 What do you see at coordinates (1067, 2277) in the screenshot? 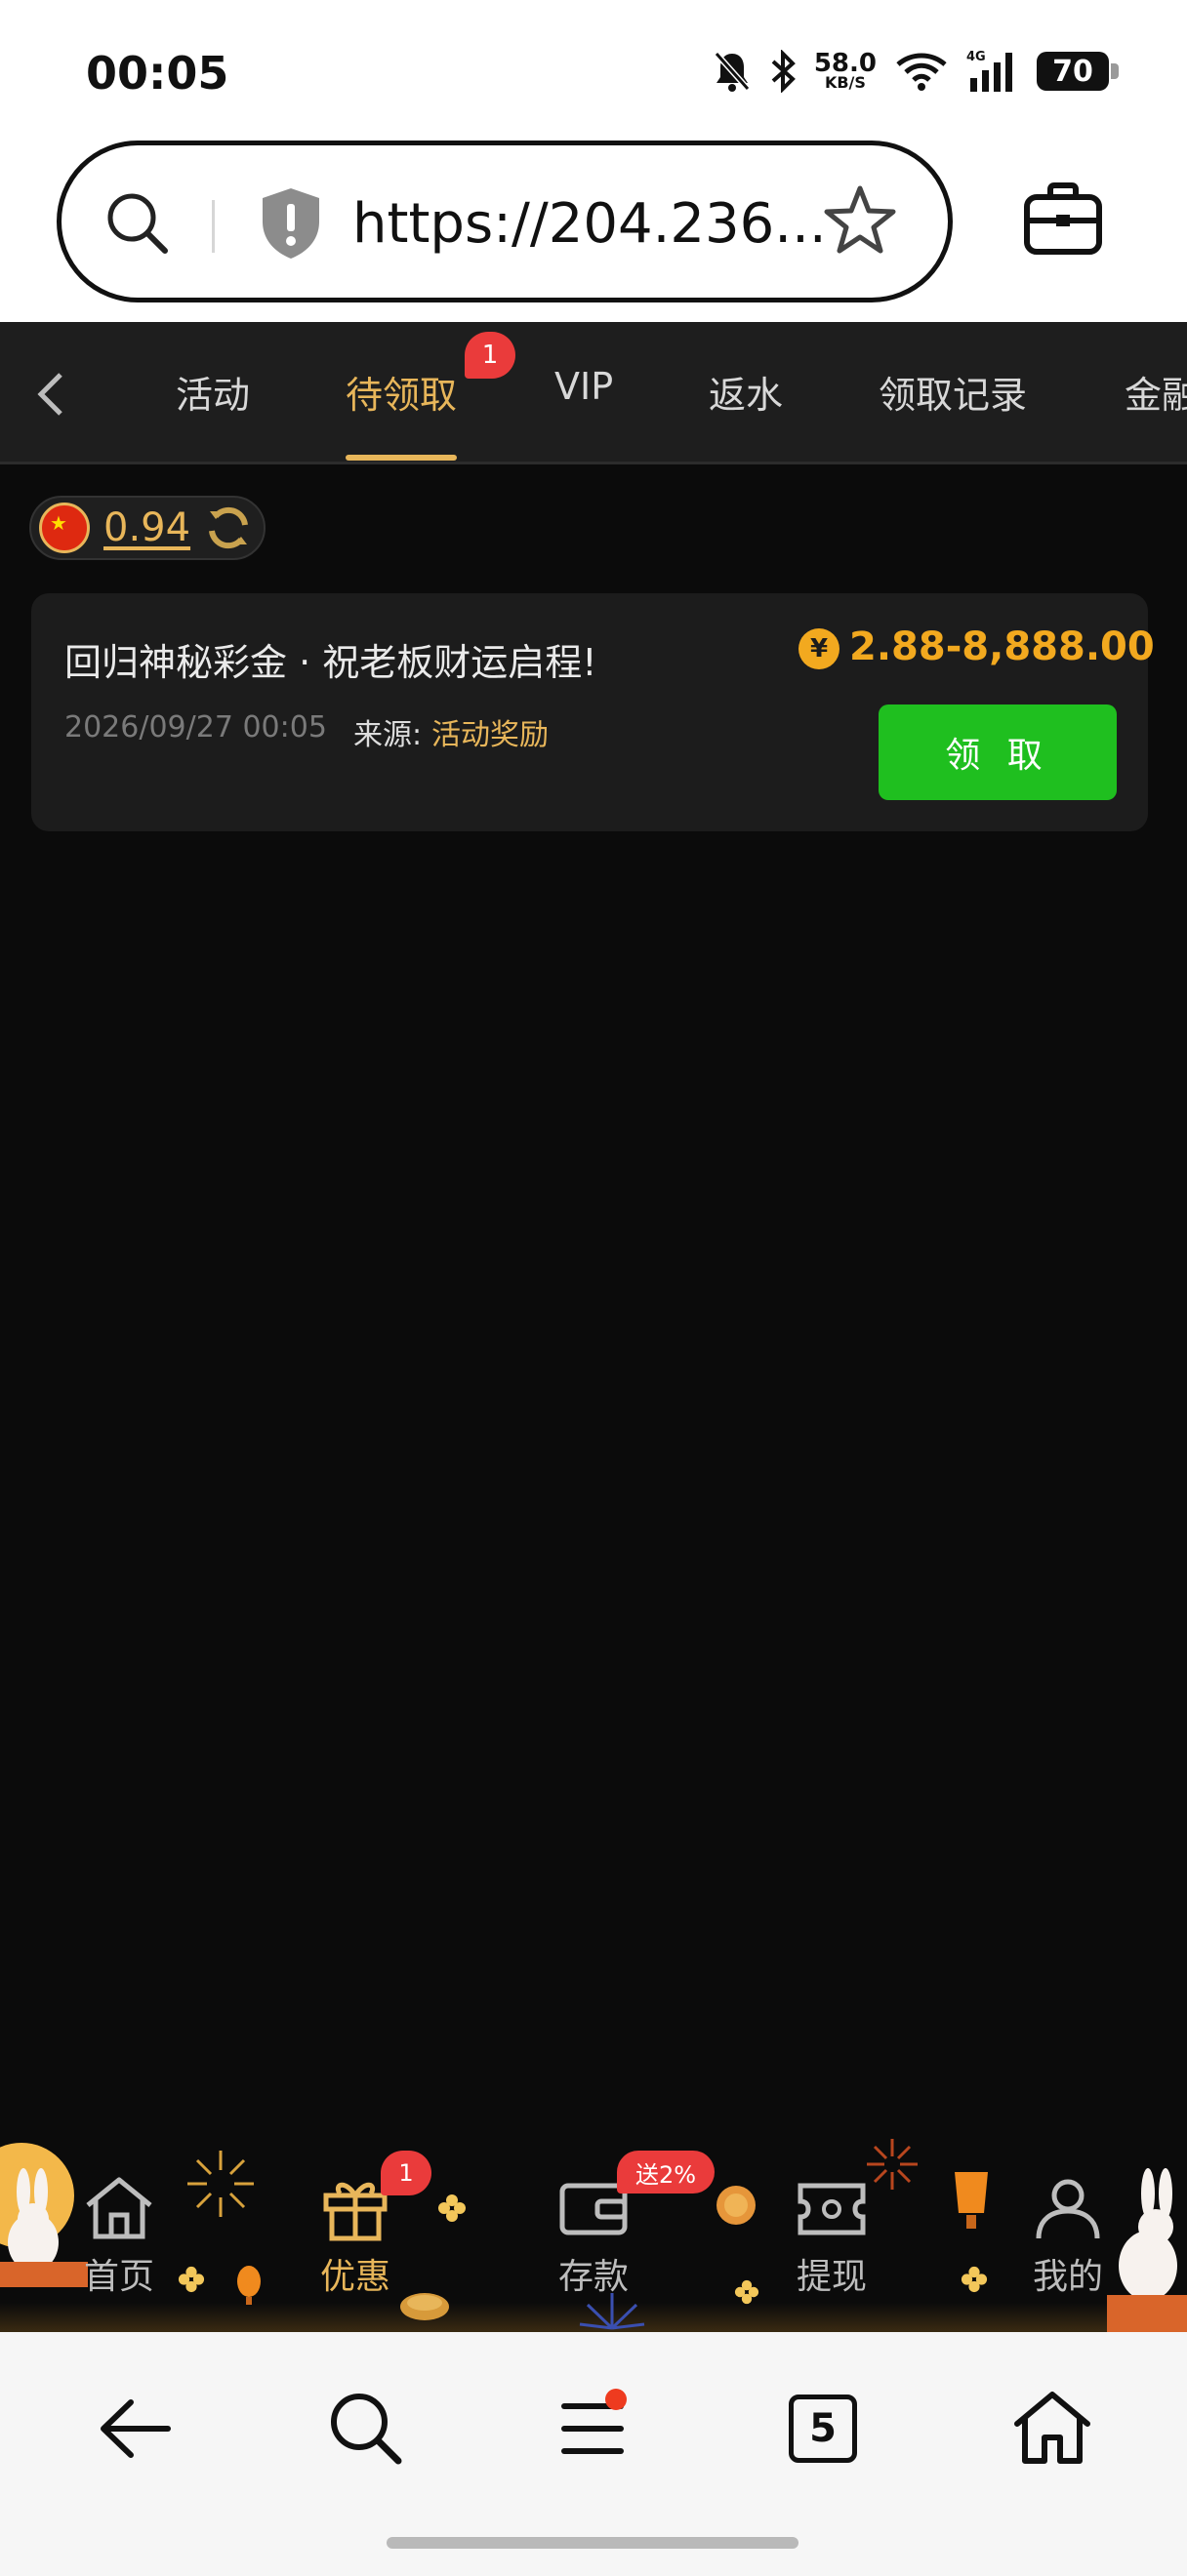
I see `nav-profile-label: 我的` at bounding box center [1067, 2277].